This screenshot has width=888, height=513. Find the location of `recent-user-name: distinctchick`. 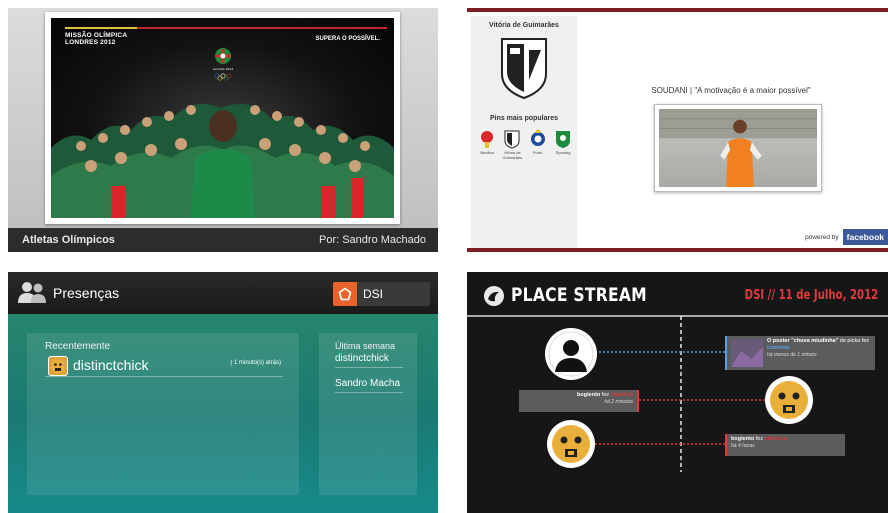

recent-user-name: distinctchick is located at coordinates (111, 365).